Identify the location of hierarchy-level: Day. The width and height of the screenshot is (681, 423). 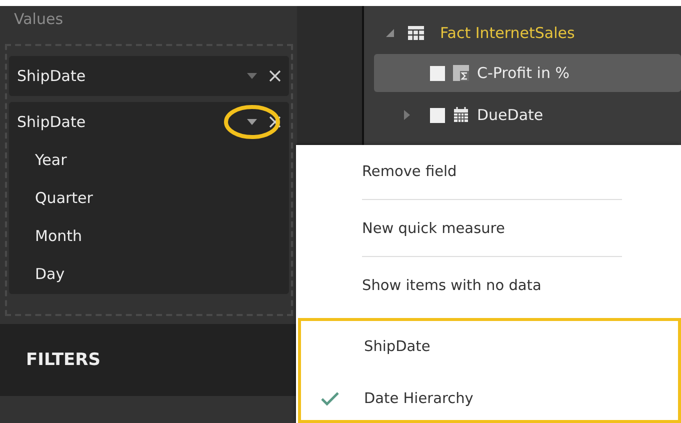
(149, 264).